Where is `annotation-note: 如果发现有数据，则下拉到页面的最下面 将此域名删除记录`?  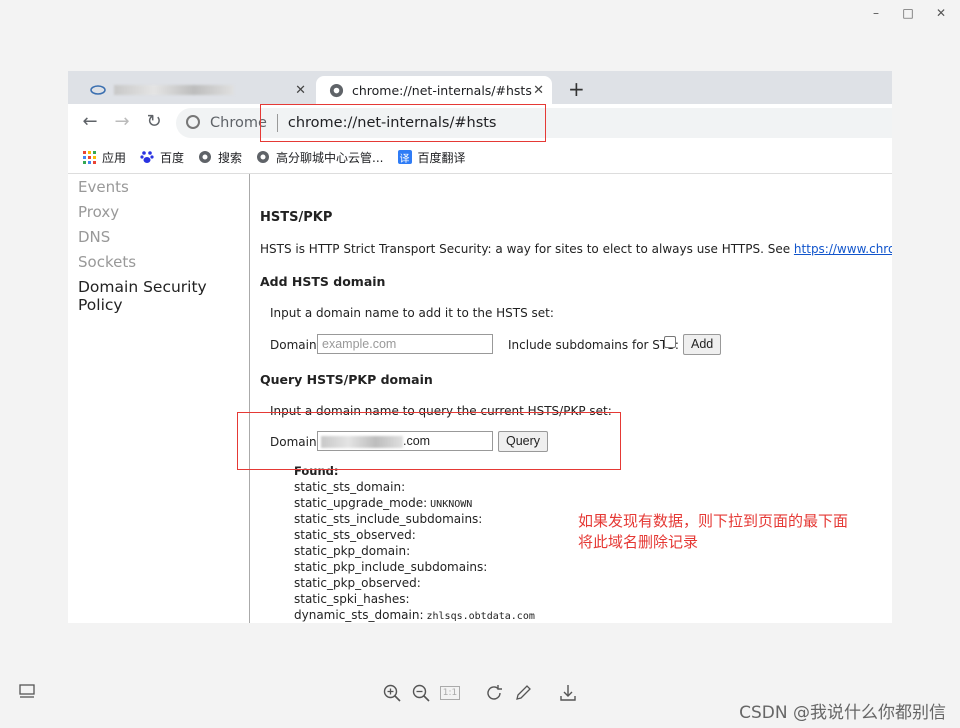 annotation-note: 如果发现有数据，则下拉到页面的最下面 将此域名删除记录 is located at coordinates (713, 532).